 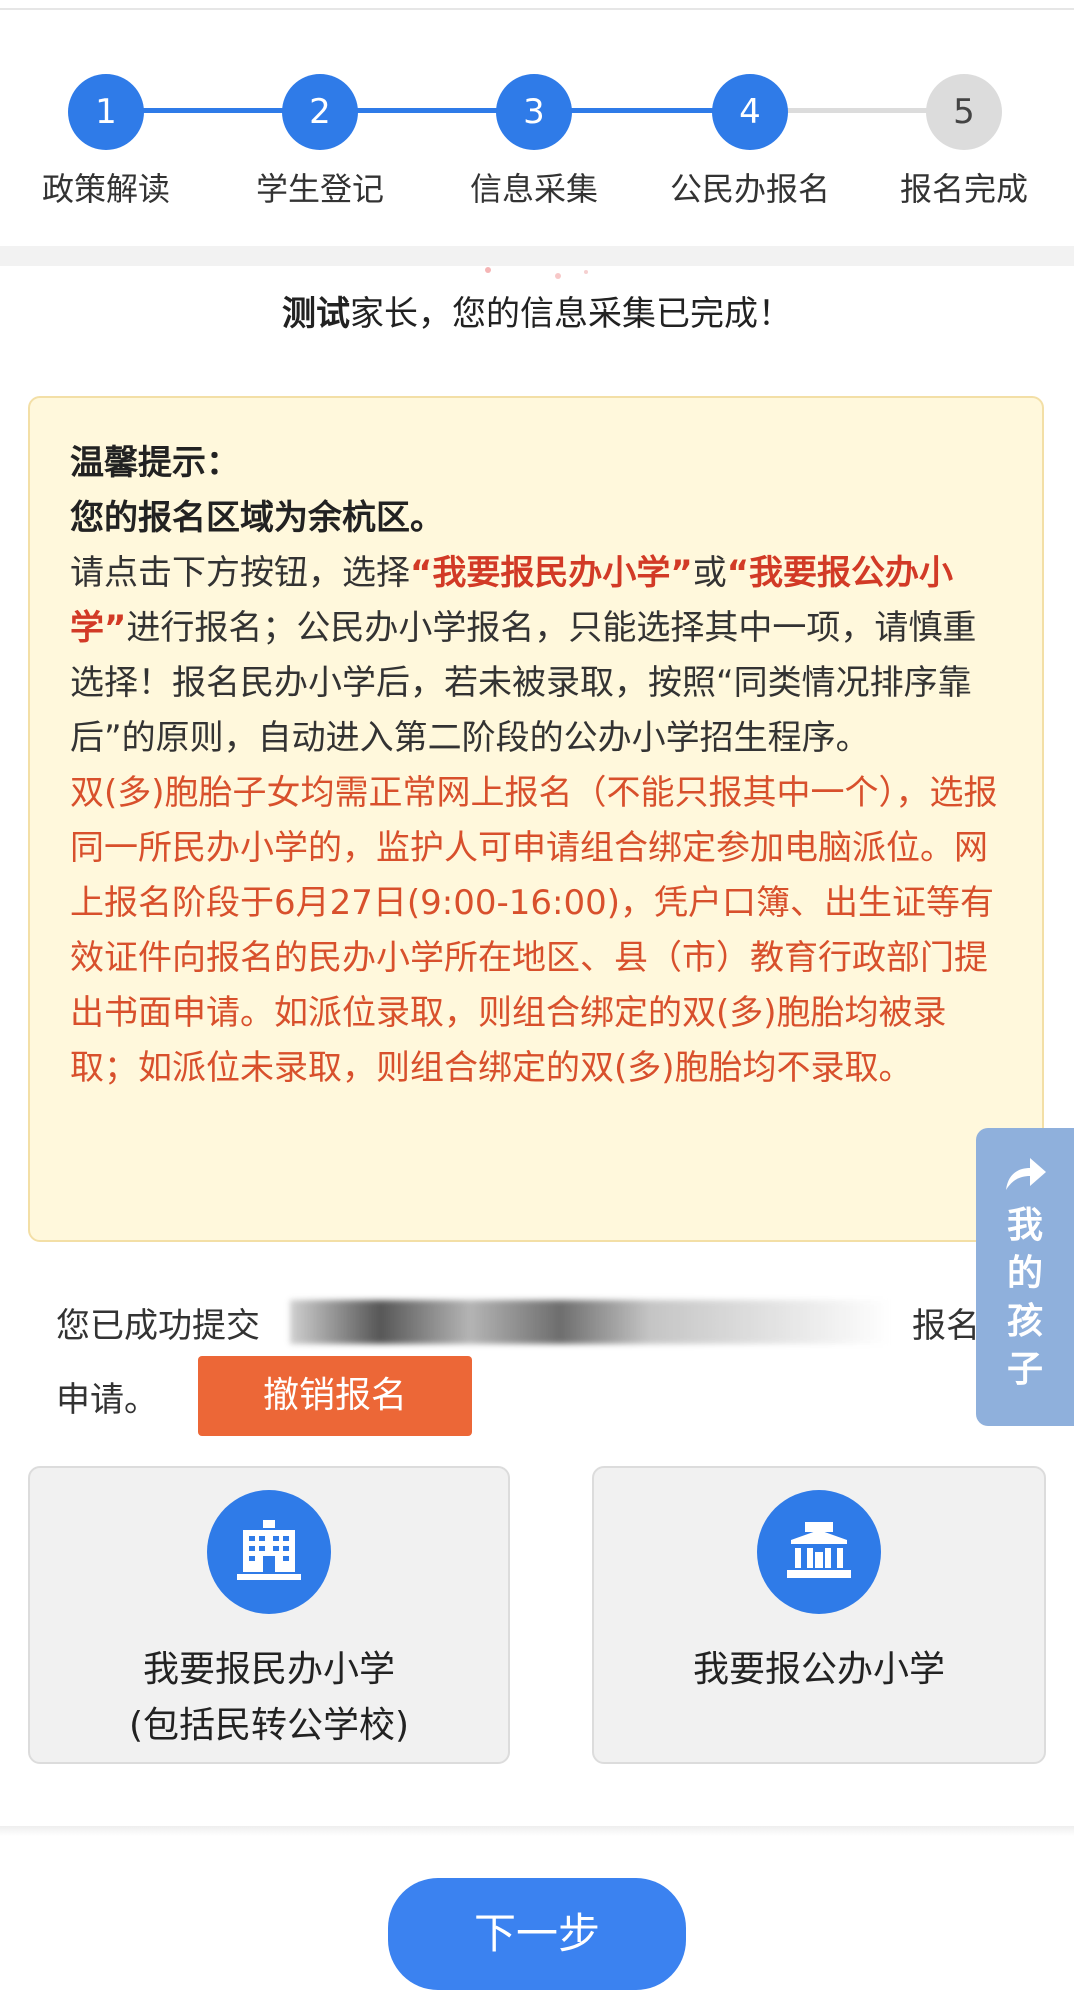 I want to click on redacted-school-name, so click(x=590, y=1322).